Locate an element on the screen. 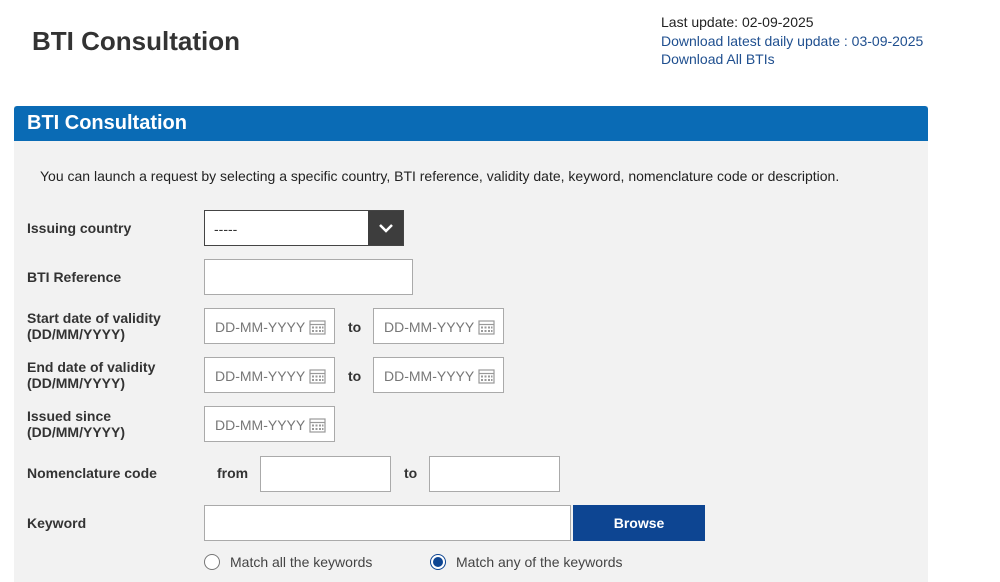 This screenshot has width=1000, height=582. end-date-to-input: DD-MM-YYYY is located at coordinates (438, 375).